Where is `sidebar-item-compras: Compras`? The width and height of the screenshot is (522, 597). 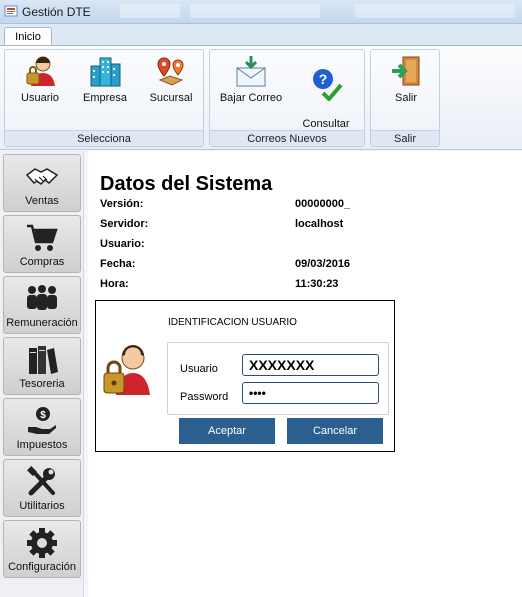
sidebar-item-compras: Compras is located at coordinates (42, 244).